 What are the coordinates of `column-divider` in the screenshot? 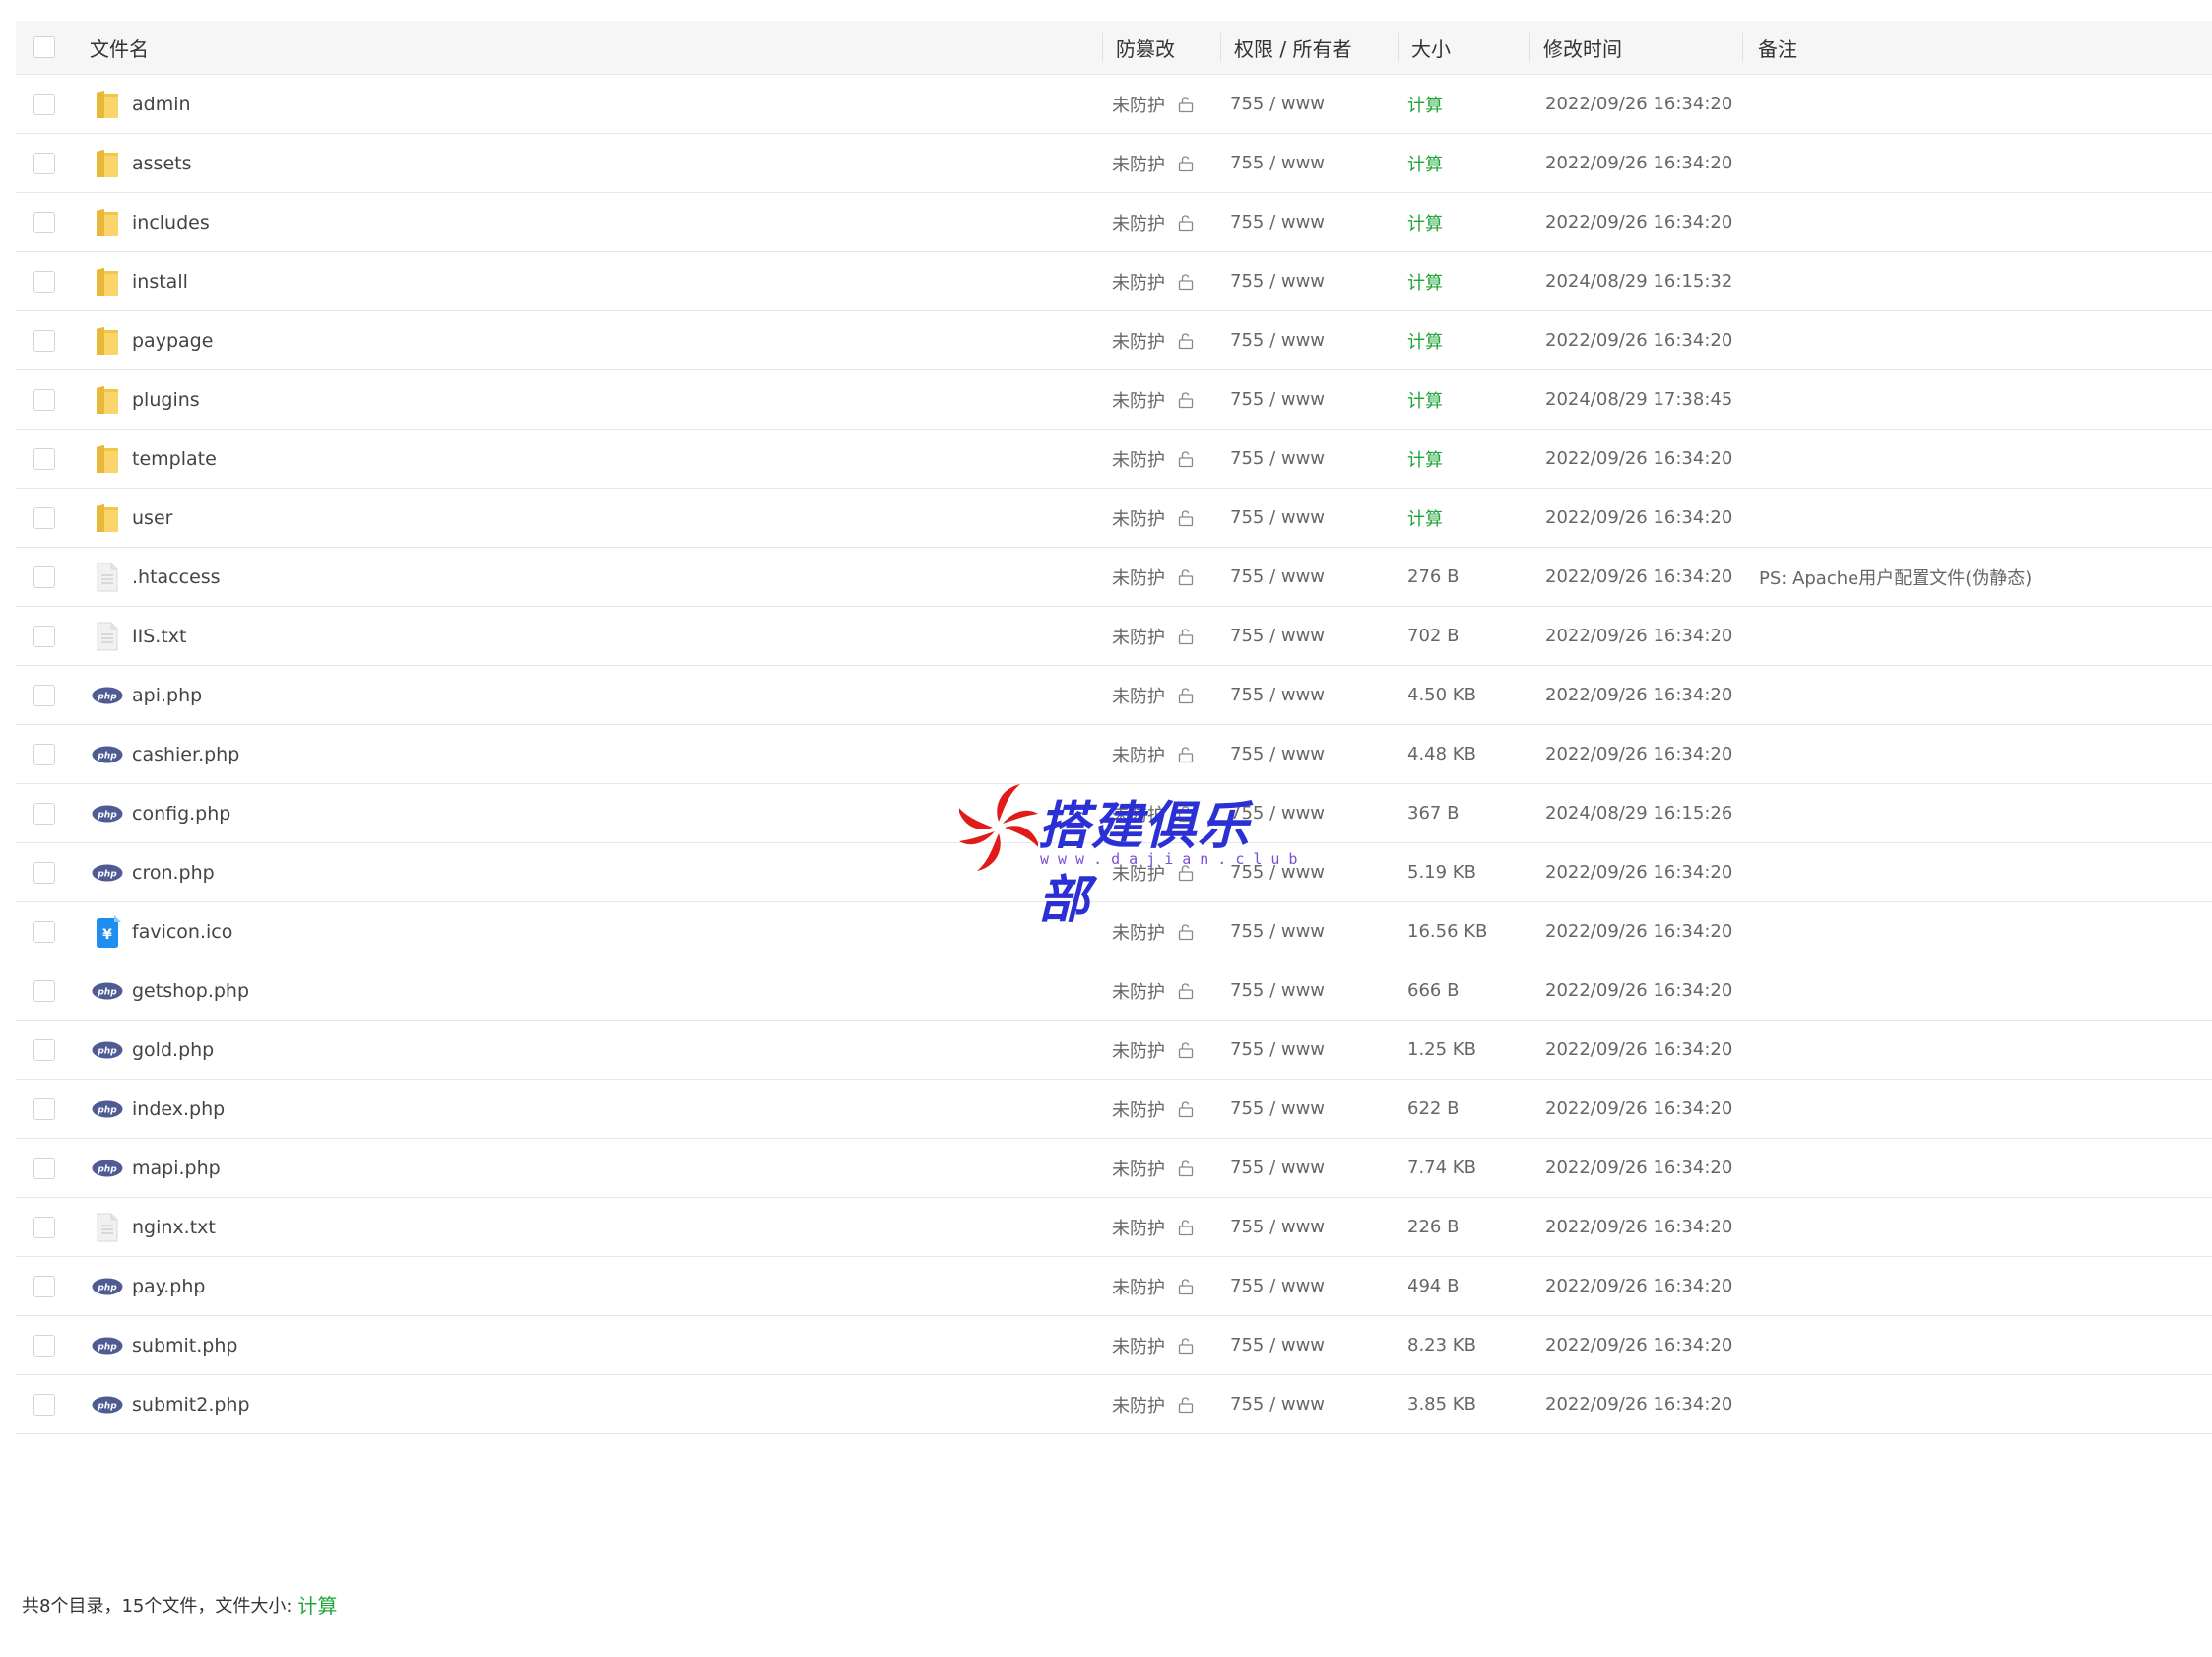 It's located at (1102, 48).